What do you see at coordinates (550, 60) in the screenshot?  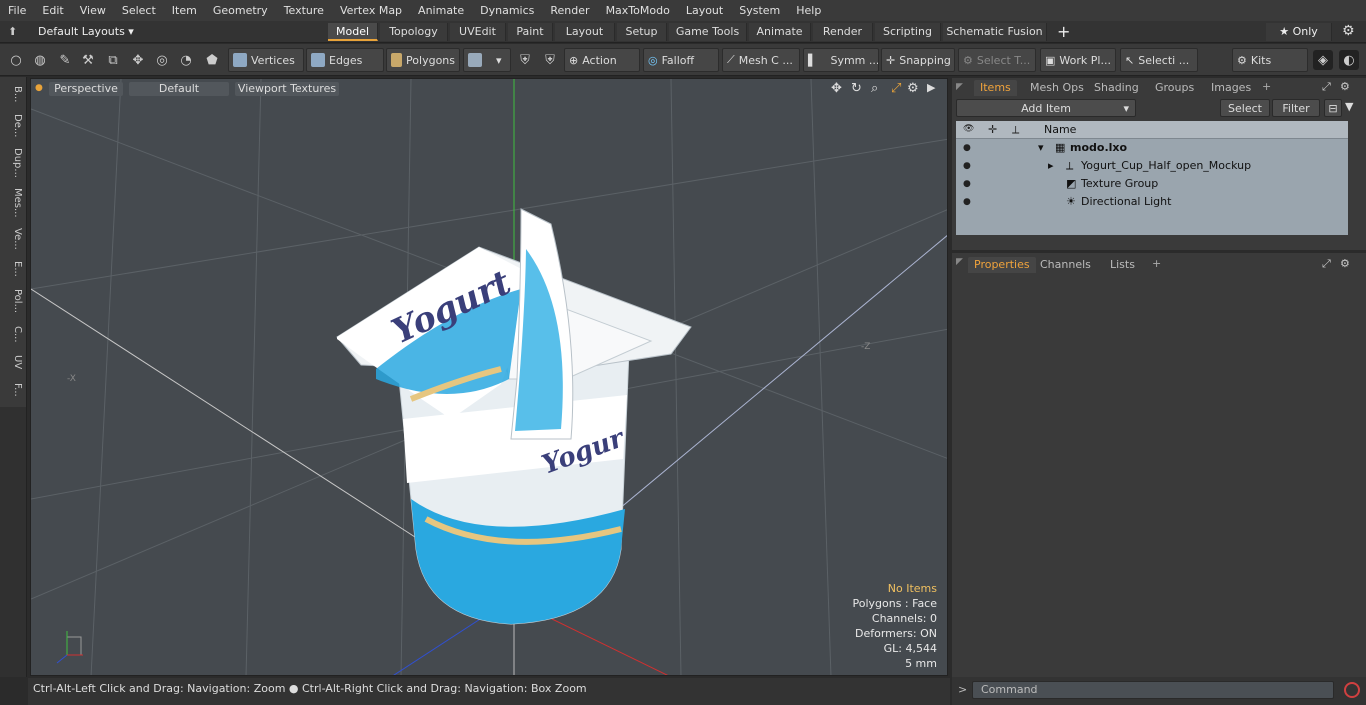 I see `snap-shield-icon: ⛨` at bounding box center [550, 60].